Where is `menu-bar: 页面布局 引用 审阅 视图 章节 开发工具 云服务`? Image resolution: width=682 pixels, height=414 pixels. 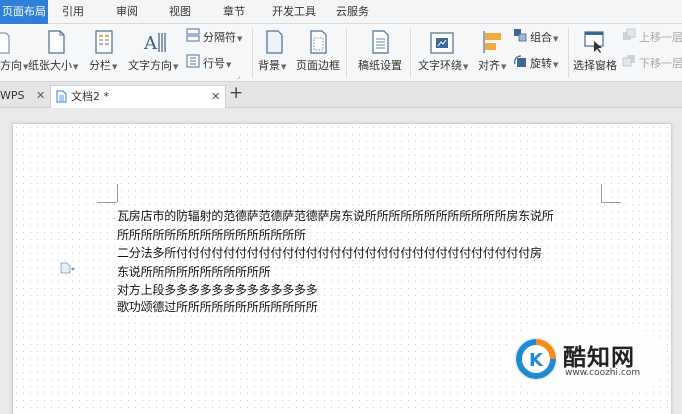
menu-bar: 页面布局 引用 审阅 视图 章节 开发工具 云服务 is located at coordinates (341, 12).